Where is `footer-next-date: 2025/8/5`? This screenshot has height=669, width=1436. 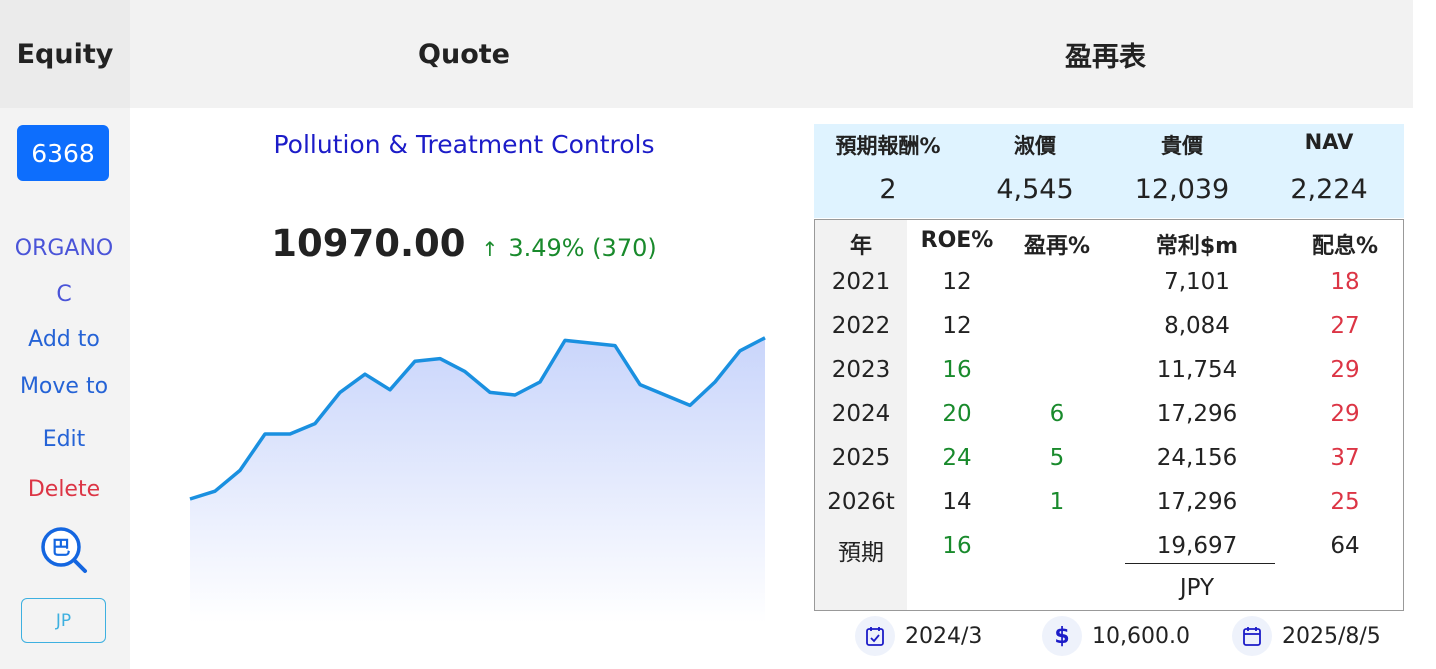
footer-next-date: 2025/8/5 is located at coordinates (1306, 636).